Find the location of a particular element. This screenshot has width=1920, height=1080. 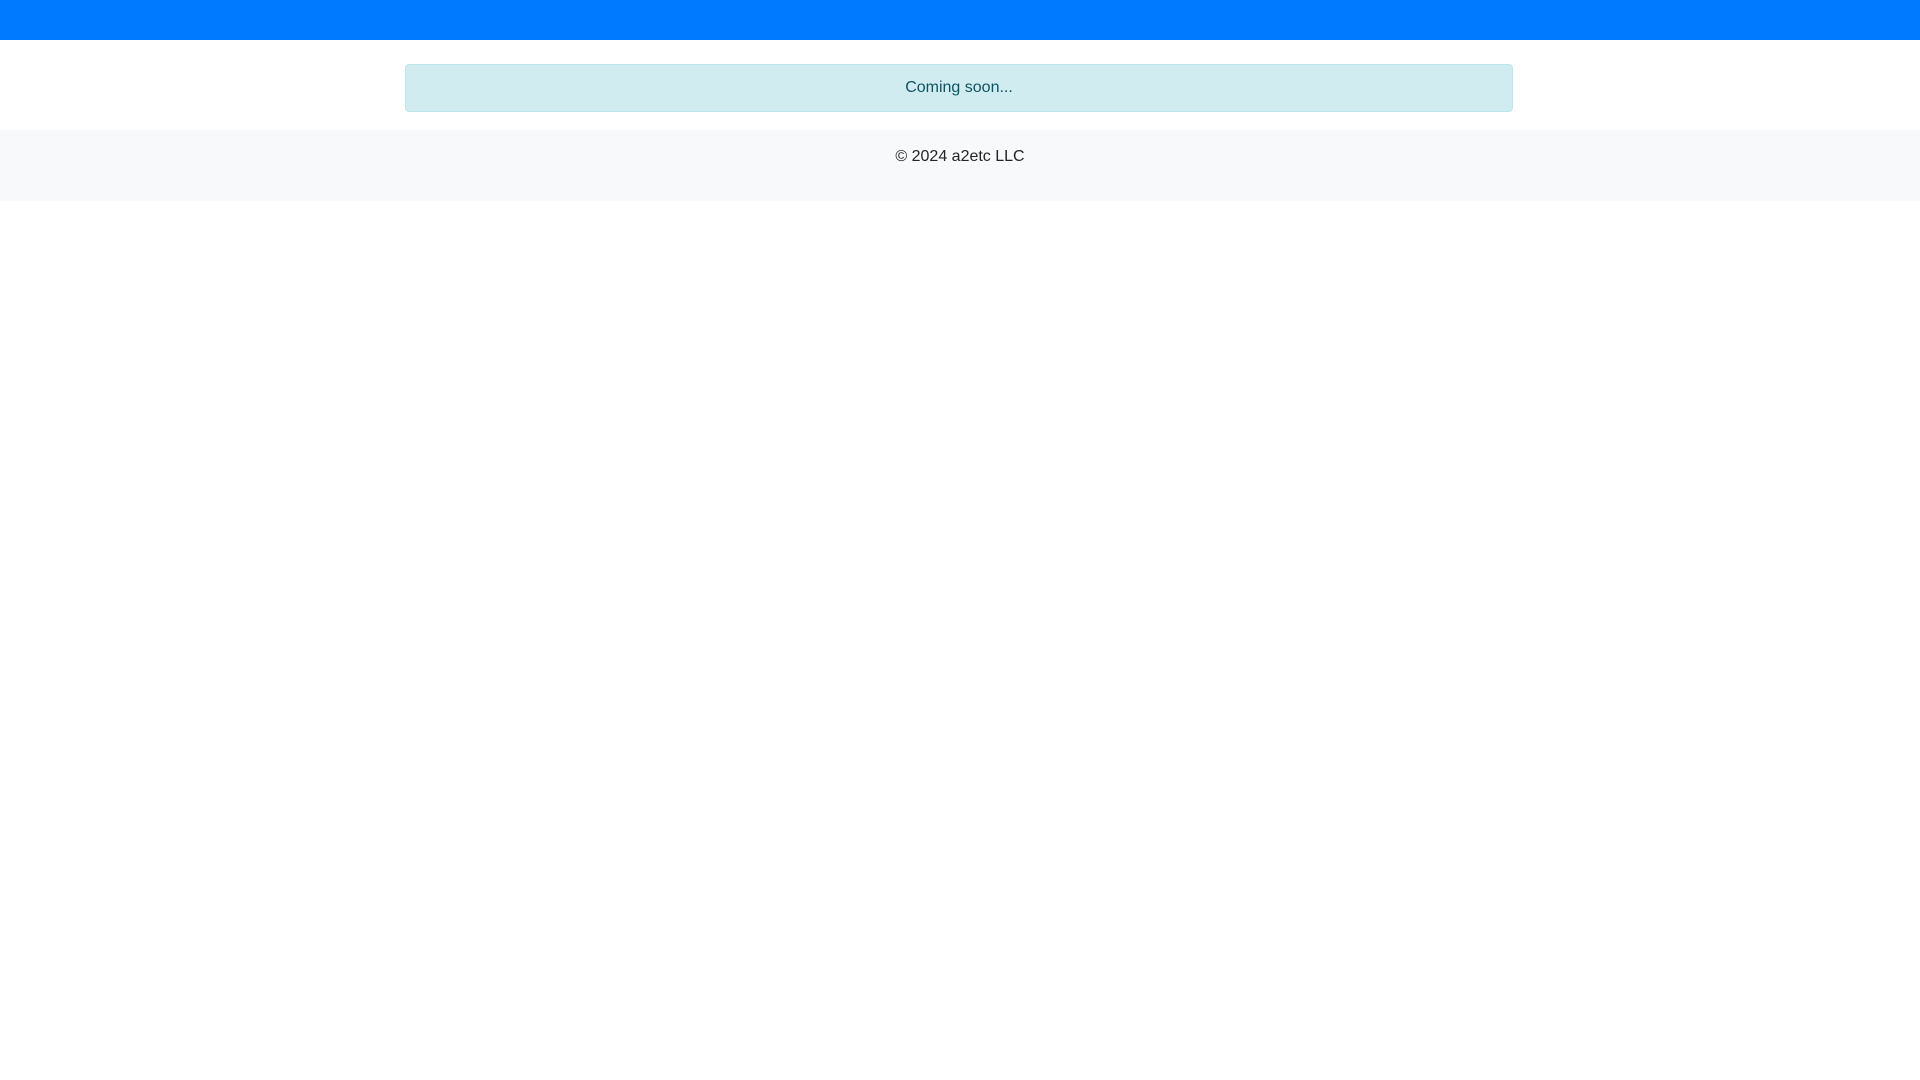

page-footer: © 2024 a2etc LLC is located at coordinates (960, 165).